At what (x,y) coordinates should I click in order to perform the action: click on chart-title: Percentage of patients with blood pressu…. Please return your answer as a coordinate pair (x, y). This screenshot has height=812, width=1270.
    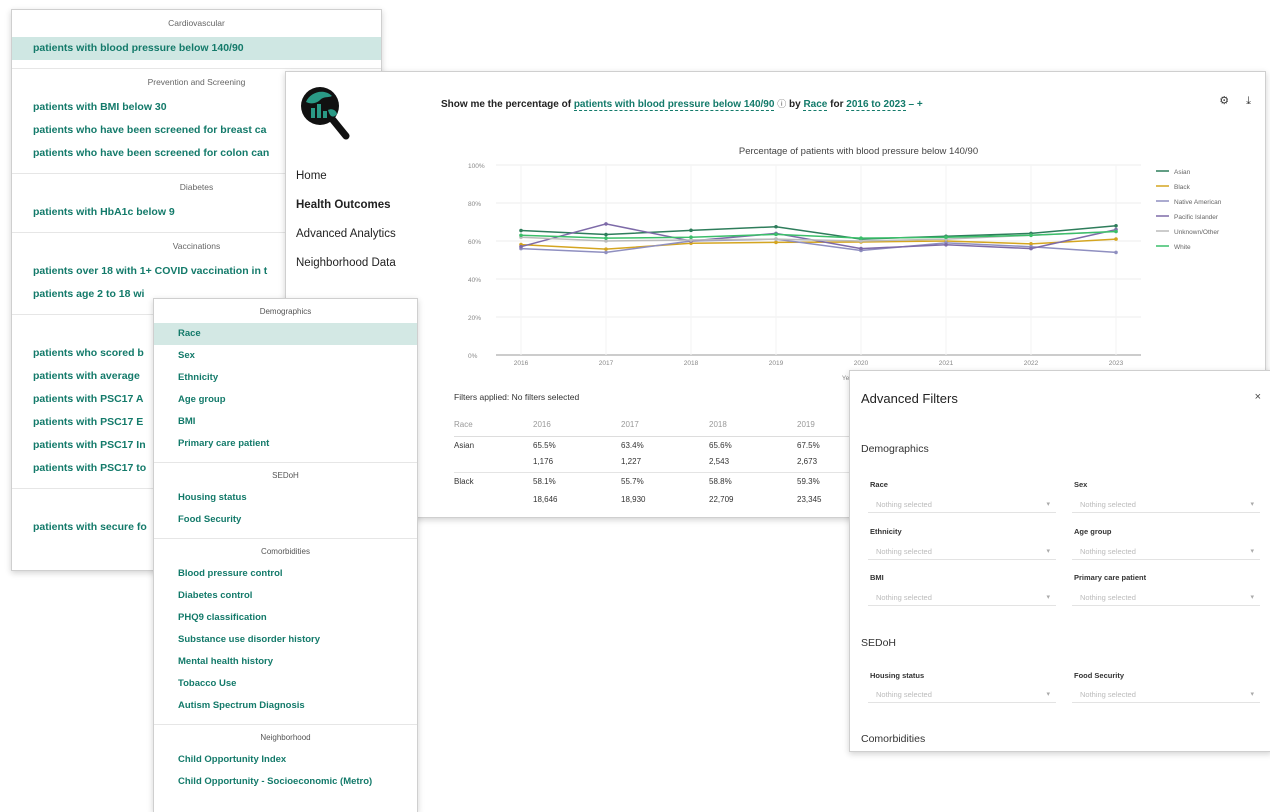
    Looking at the image, I should click on (858, 151).